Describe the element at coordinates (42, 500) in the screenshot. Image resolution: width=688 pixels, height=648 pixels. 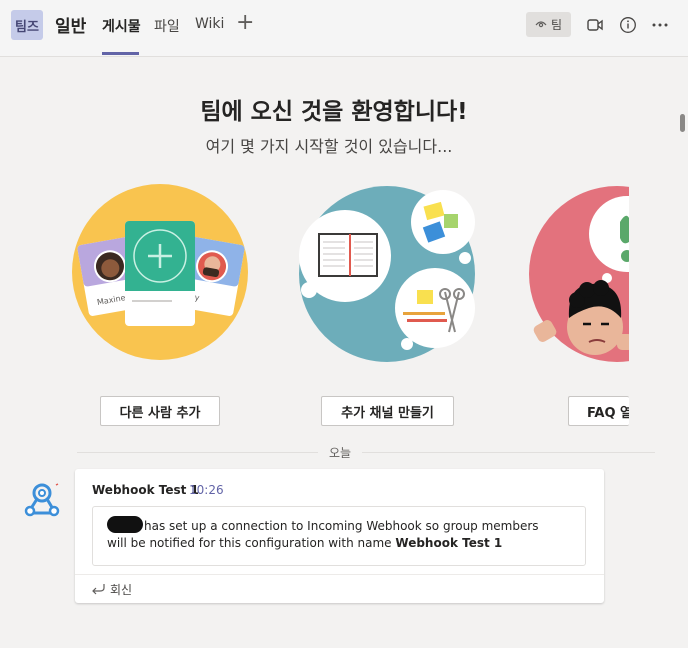
I see `webhook-icon` at that location.